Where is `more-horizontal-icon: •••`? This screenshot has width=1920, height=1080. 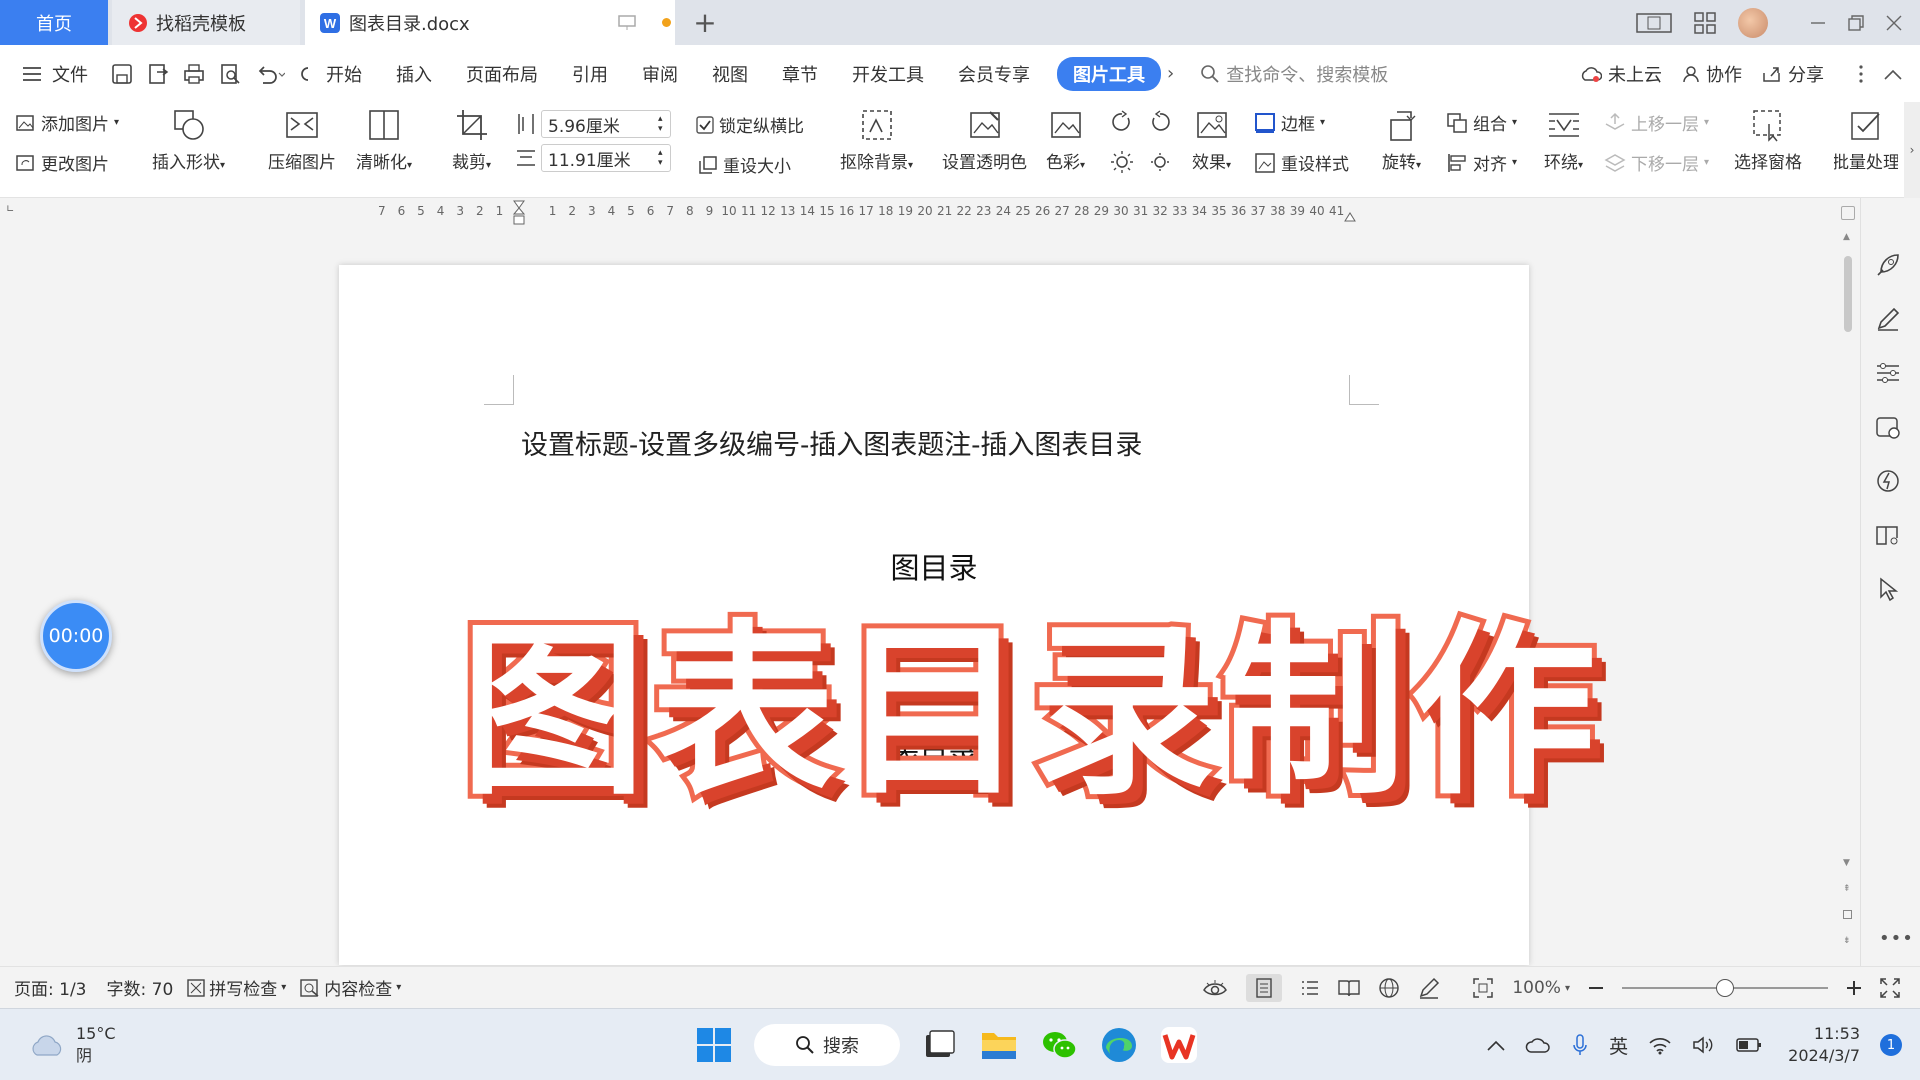 more-horizontal-icon: ••• is located at coordinates (1896, 938).